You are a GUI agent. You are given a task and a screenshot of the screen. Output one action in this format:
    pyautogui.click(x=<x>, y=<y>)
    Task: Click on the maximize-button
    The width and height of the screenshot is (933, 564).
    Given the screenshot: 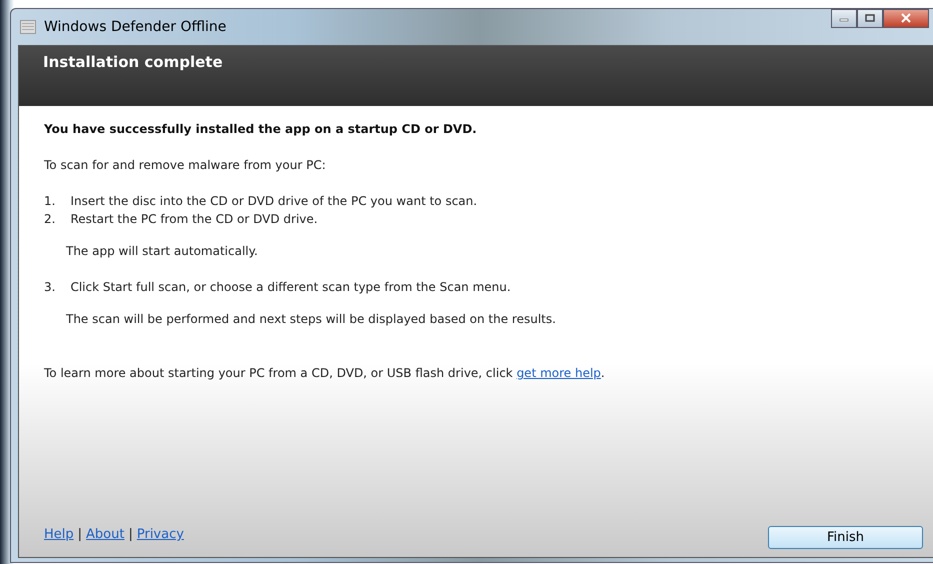 What is the action you would take?
    pyautogui.click(x=870, y=18)
    